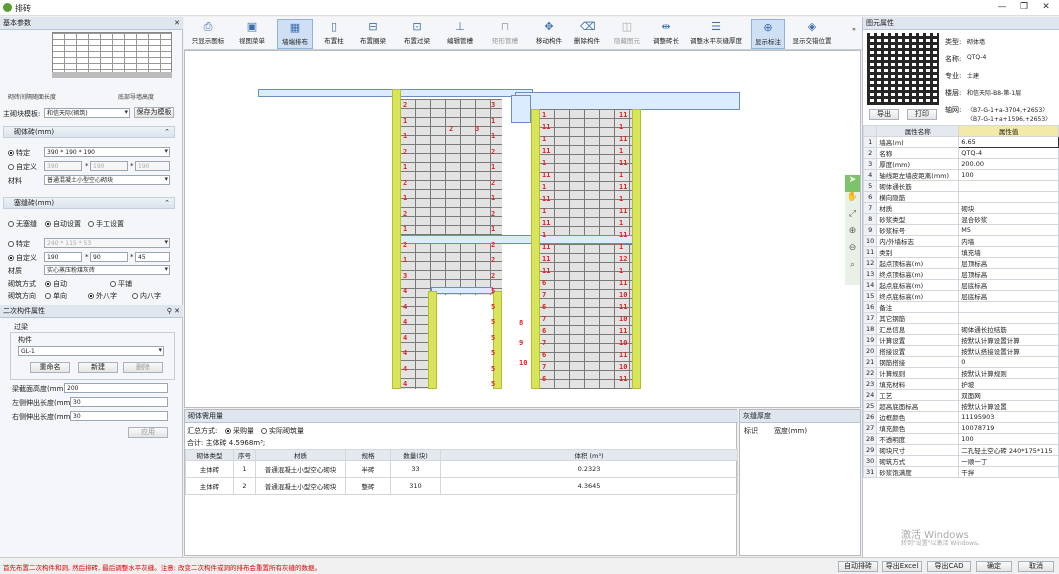  I want to click on property-row: 23 填充材料 护坡, so click(960, 384).